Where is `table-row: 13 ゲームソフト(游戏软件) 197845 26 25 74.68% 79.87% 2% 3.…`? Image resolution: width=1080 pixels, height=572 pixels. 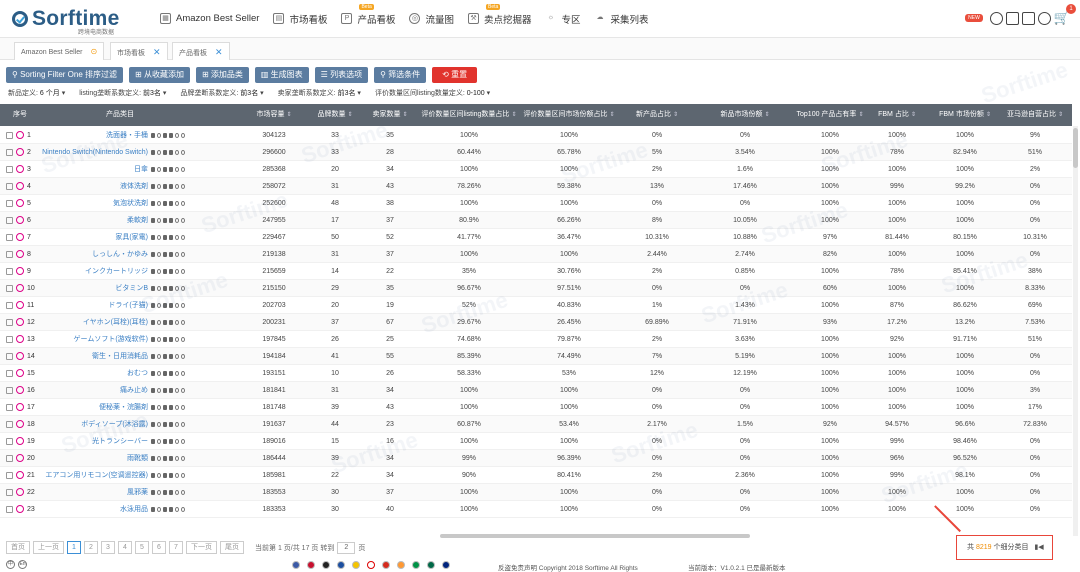 table-row: 13 ゲームソフト(游戏软件) 197845 26 25 74.68% 79.87% 2% 3.… is located at coordinates (536, 339).